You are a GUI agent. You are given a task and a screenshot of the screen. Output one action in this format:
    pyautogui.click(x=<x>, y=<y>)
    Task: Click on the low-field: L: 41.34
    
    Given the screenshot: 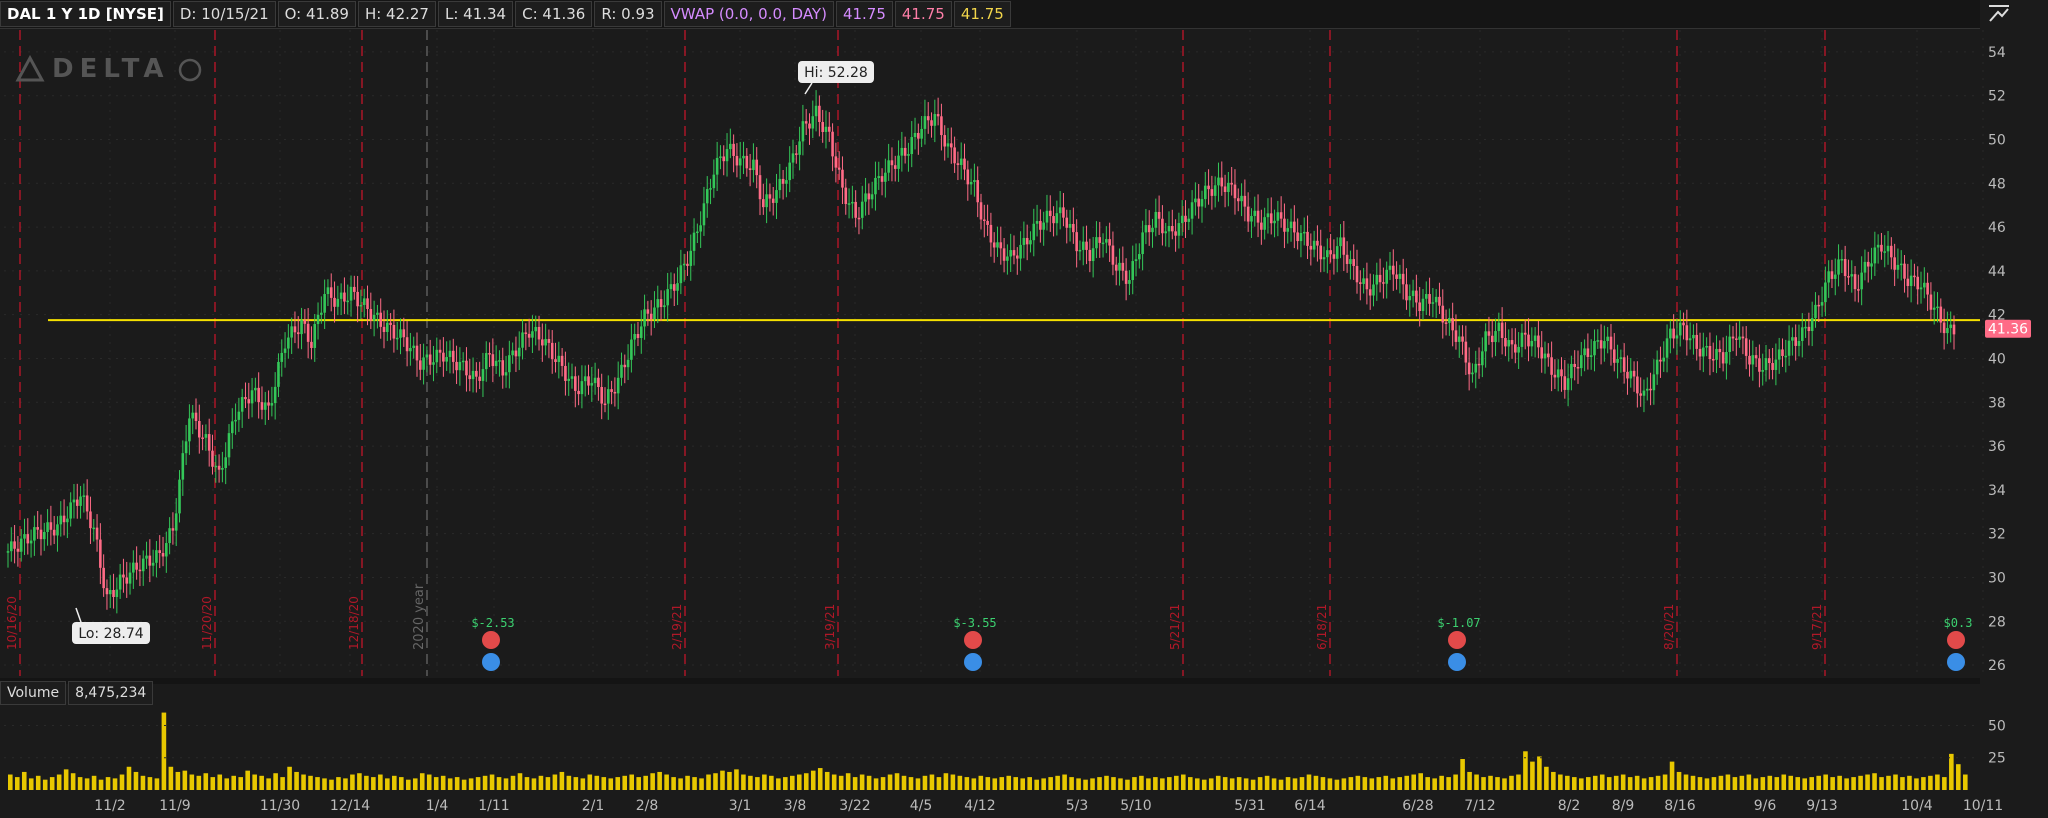 What is the action you would take?
    pyautogui.click(x=475, y=14)
    